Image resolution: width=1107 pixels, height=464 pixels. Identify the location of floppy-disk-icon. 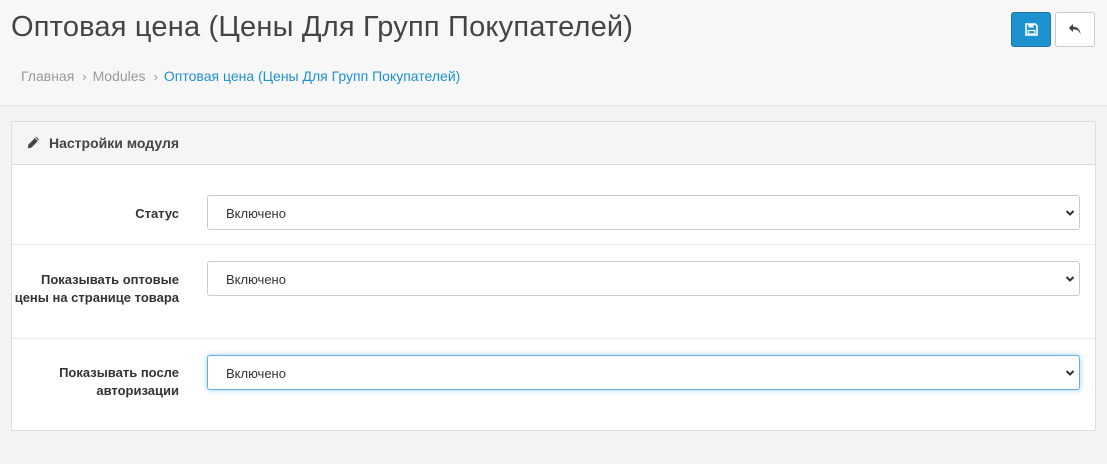
(1031, 29).